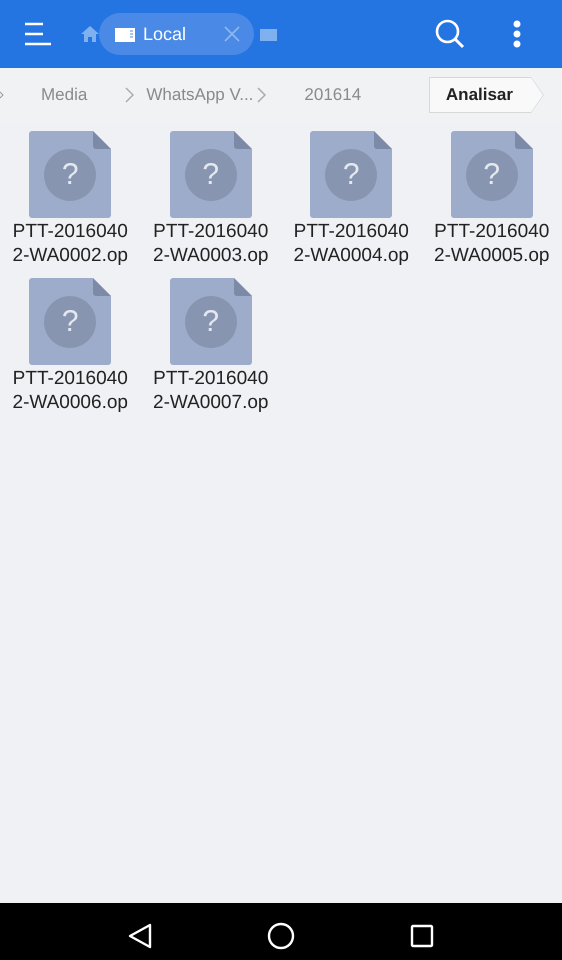  What do you see at coordinates (211, 244) in the screenshot?
I see `file-name: PTT-20160402-WA0003.op` at bounding box center [211, 244].